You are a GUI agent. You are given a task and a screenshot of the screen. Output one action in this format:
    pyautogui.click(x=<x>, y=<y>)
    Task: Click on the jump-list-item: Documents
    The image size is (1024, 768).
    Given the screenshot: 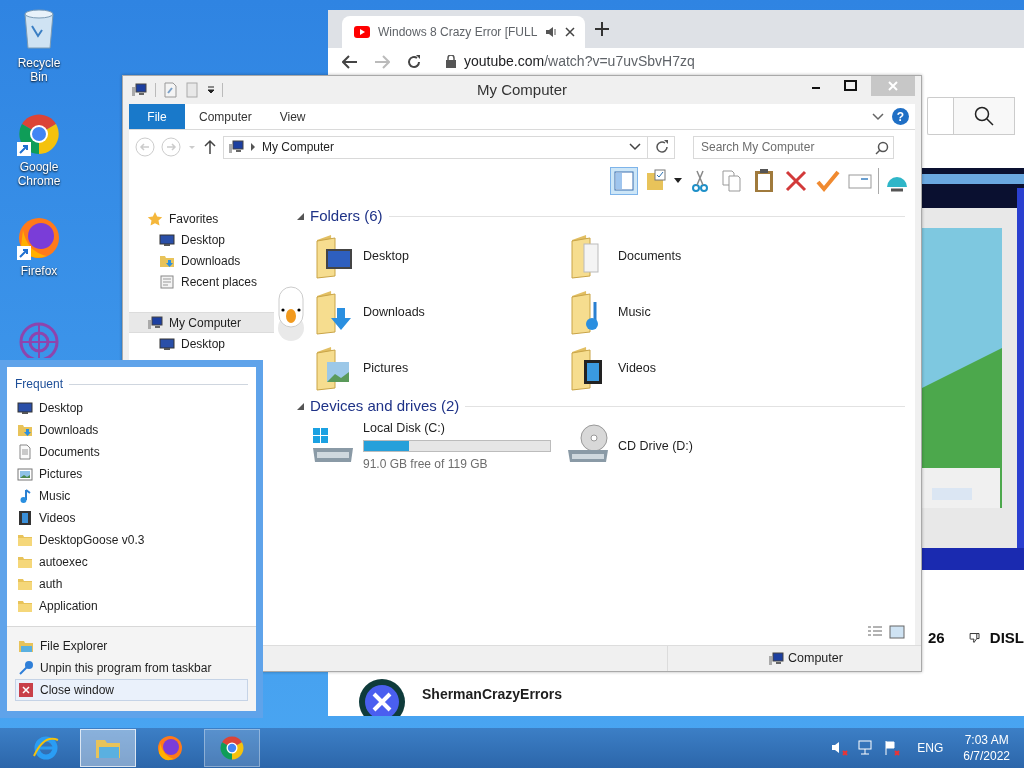 What is the action you would take?
    pyautogui.click(x=131, y=452)
    